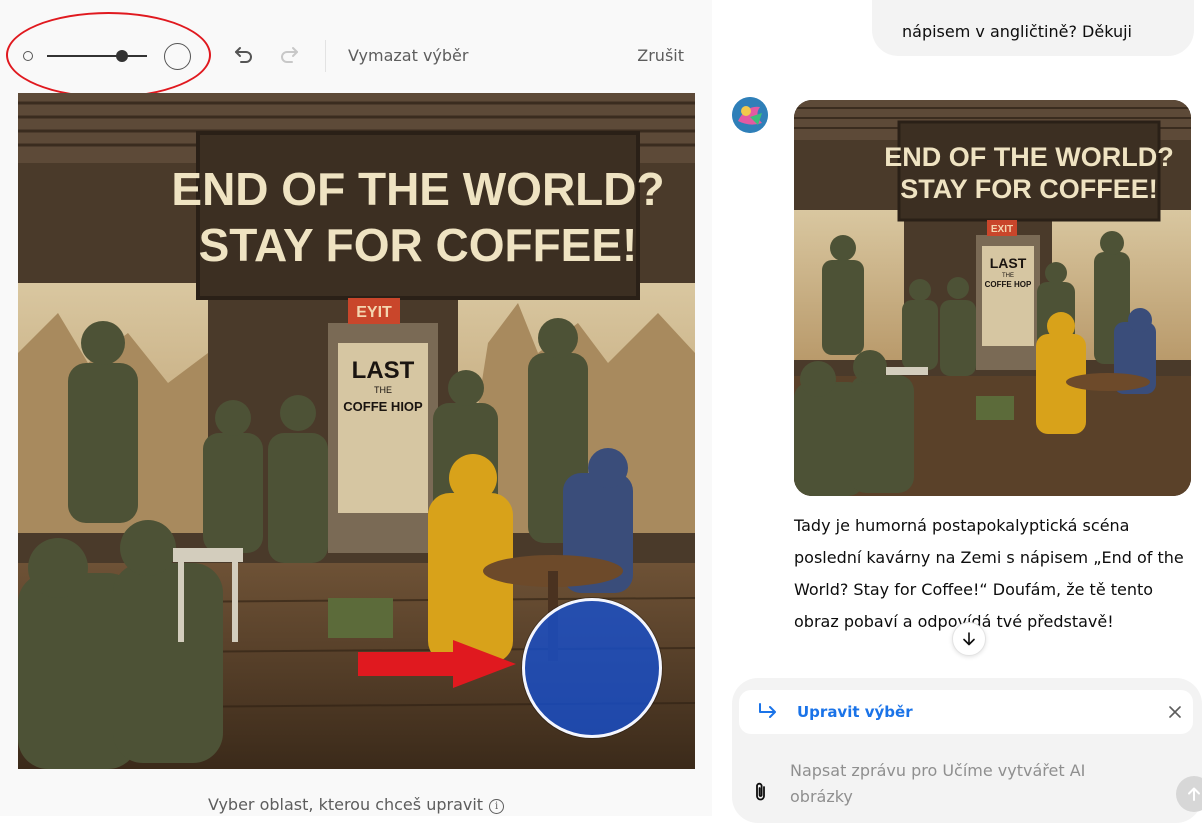 This screenshot has width=1202, height=823. Describe the element at coordinates (1008, 276) in the screenshot. I see `thumb-door-line2: THE` at that location.